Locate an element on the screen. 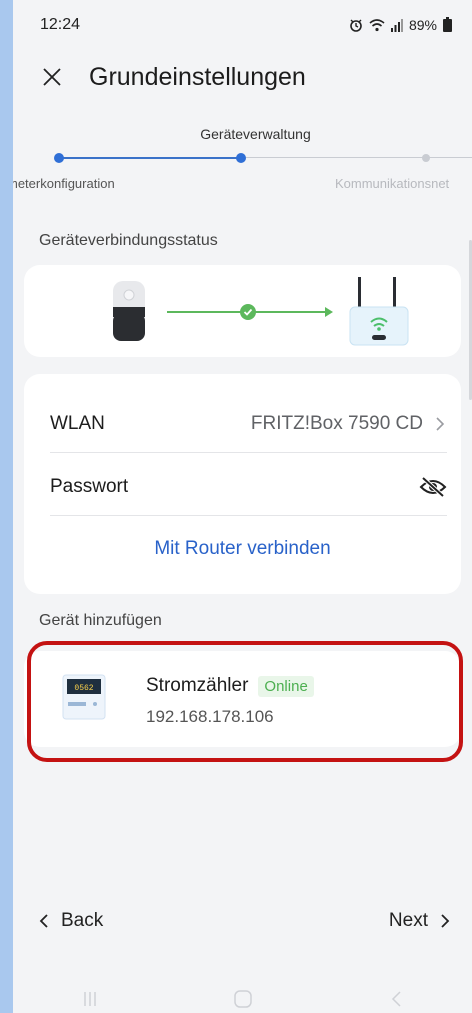 Image resolution: width=472 pixels, height=1013 pixels. device-name: Stromzähler is located at coordinates (197, 685).